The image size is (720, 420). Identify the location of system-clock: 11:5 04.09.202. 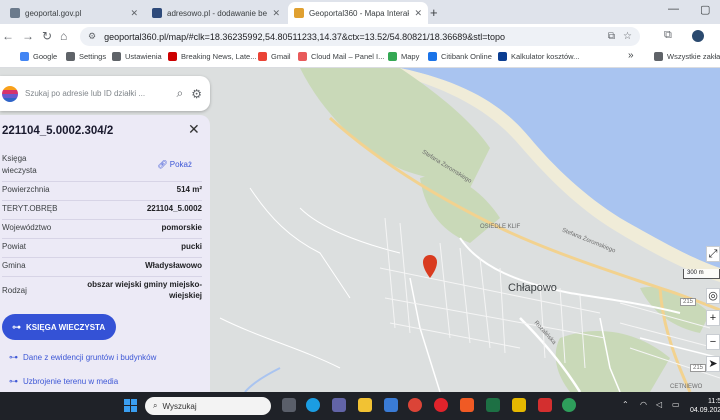
(705, 406).